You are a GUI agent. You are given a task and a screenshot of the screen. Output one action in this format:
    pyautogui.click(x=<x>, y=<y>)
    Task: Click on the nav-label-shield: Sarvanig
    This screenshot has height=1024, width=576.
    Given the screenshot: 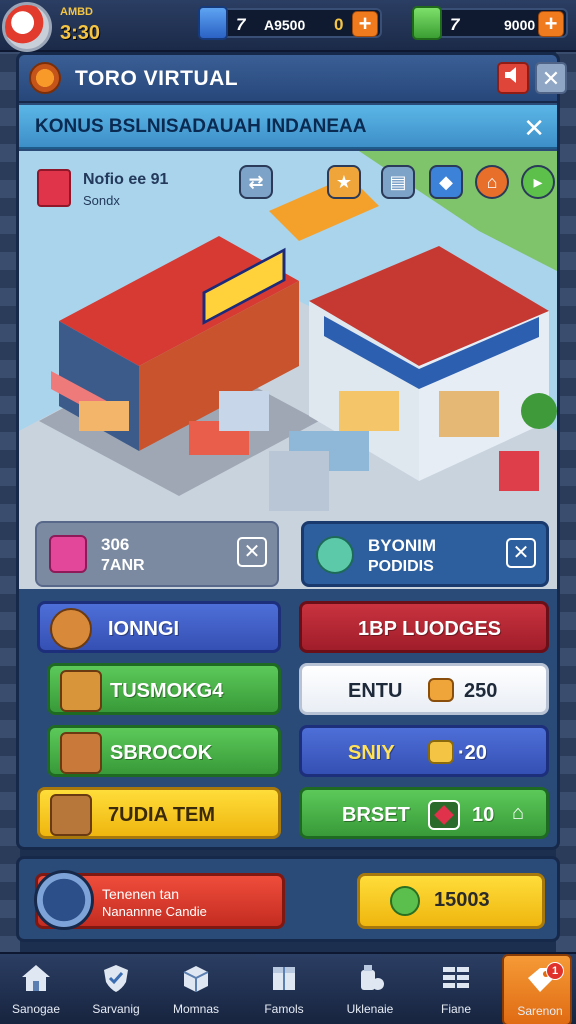 What is the action you would take?
    pyautogui.click(x=116, y=1009)
    